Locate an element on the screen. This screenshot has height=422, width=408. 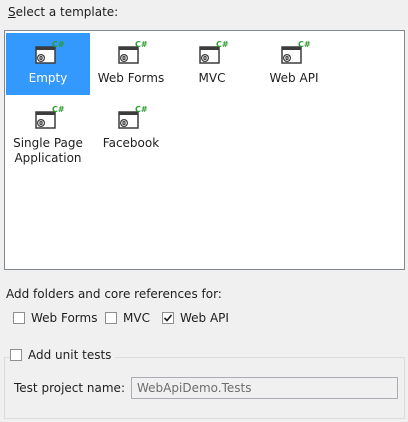
template-single-page-application: C# Single Page Application is located at coordinates (48, 137).